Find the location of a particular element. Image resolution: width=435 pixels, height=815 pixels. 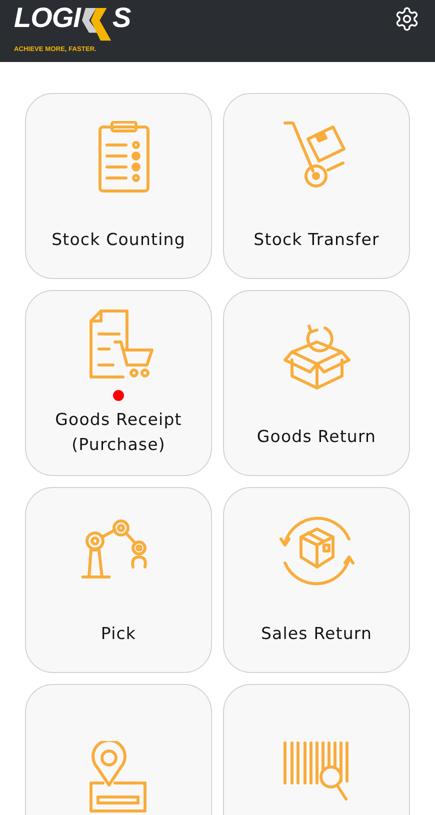

menu-tile: Pick is located at coordinates (118, 580).